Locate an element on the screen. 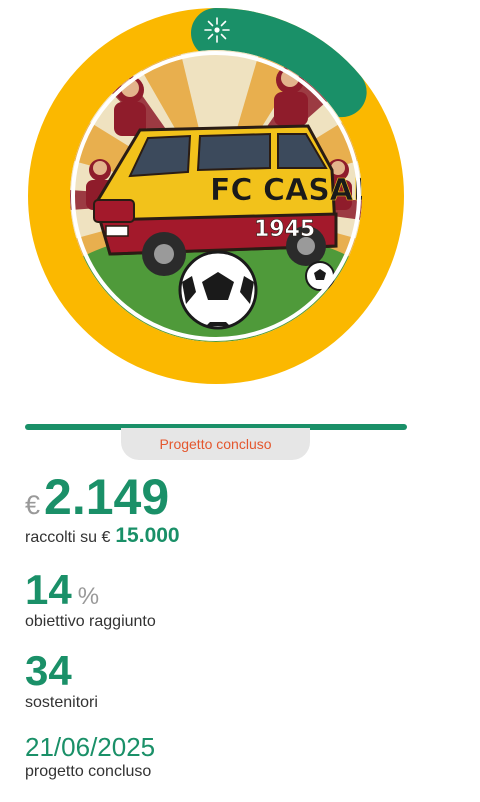  emblem-text-year: 1945 is located at coordinates (284, 229).